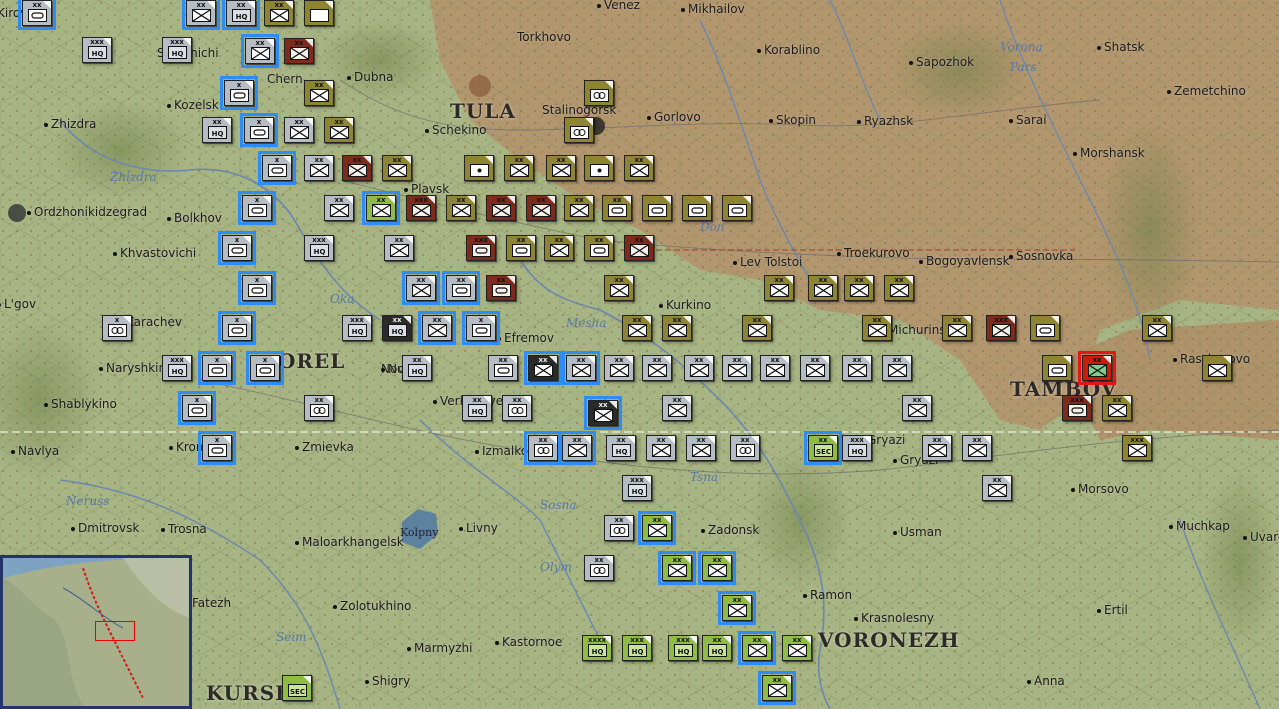  I want to click on german-recon-unit: x, so click(117, 328).